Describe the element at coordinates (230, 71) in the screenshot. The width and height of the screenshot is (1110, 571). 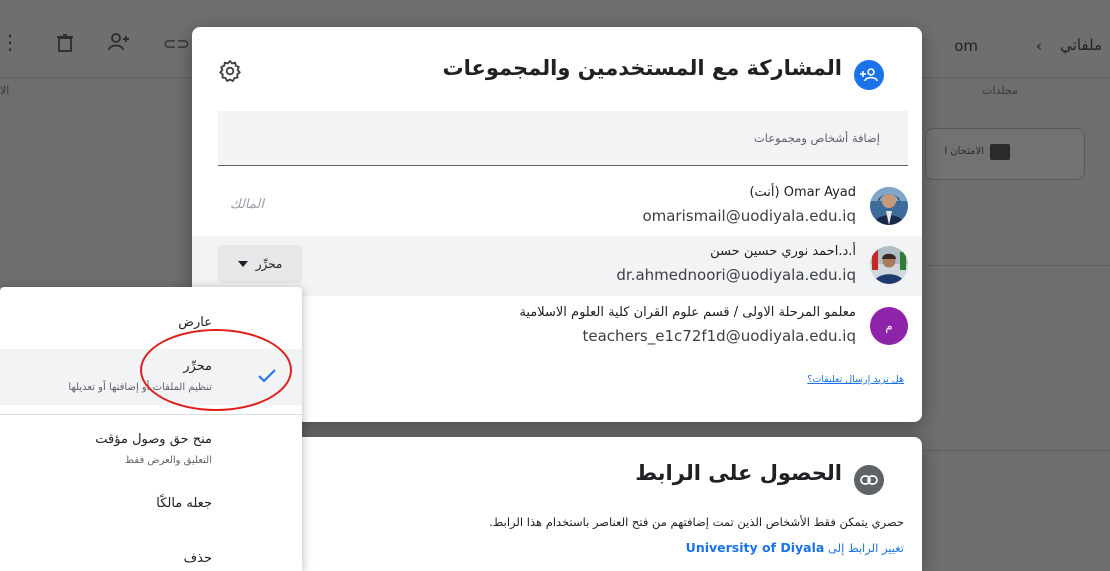
I see `gear-icon` at that location.